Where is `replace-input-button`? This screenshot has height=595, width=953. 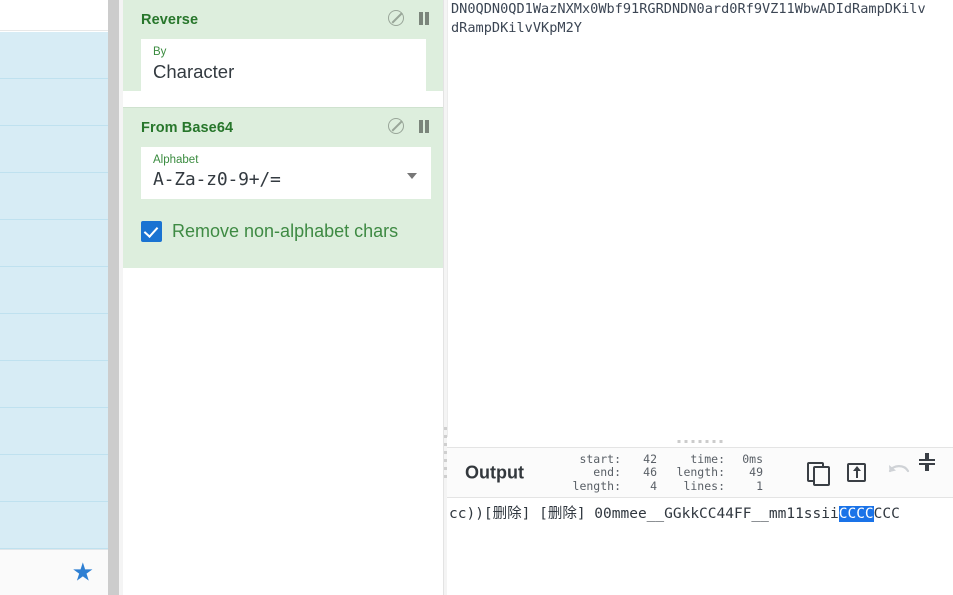 replace-input-button is located at coordinates (859, 474).